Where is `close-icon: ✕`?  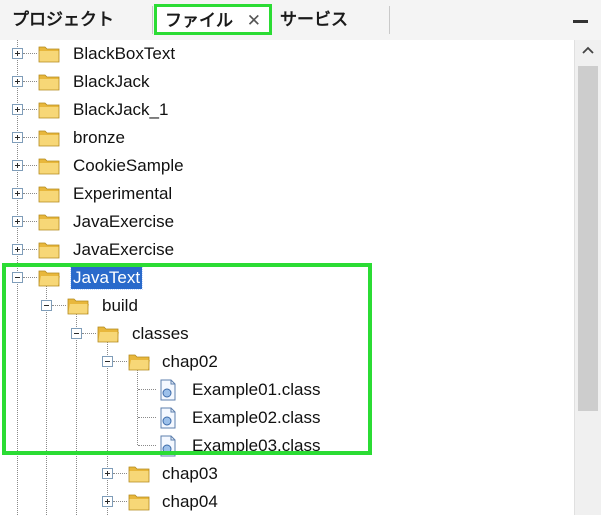 close-icon: ✕ is located at coordinates (254, 20).